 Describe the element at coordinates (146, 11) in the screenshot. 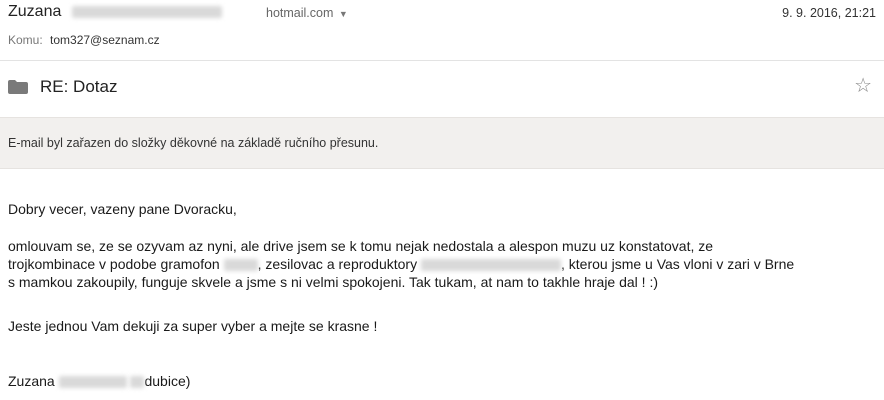

I see `redacted-surname` at that location.